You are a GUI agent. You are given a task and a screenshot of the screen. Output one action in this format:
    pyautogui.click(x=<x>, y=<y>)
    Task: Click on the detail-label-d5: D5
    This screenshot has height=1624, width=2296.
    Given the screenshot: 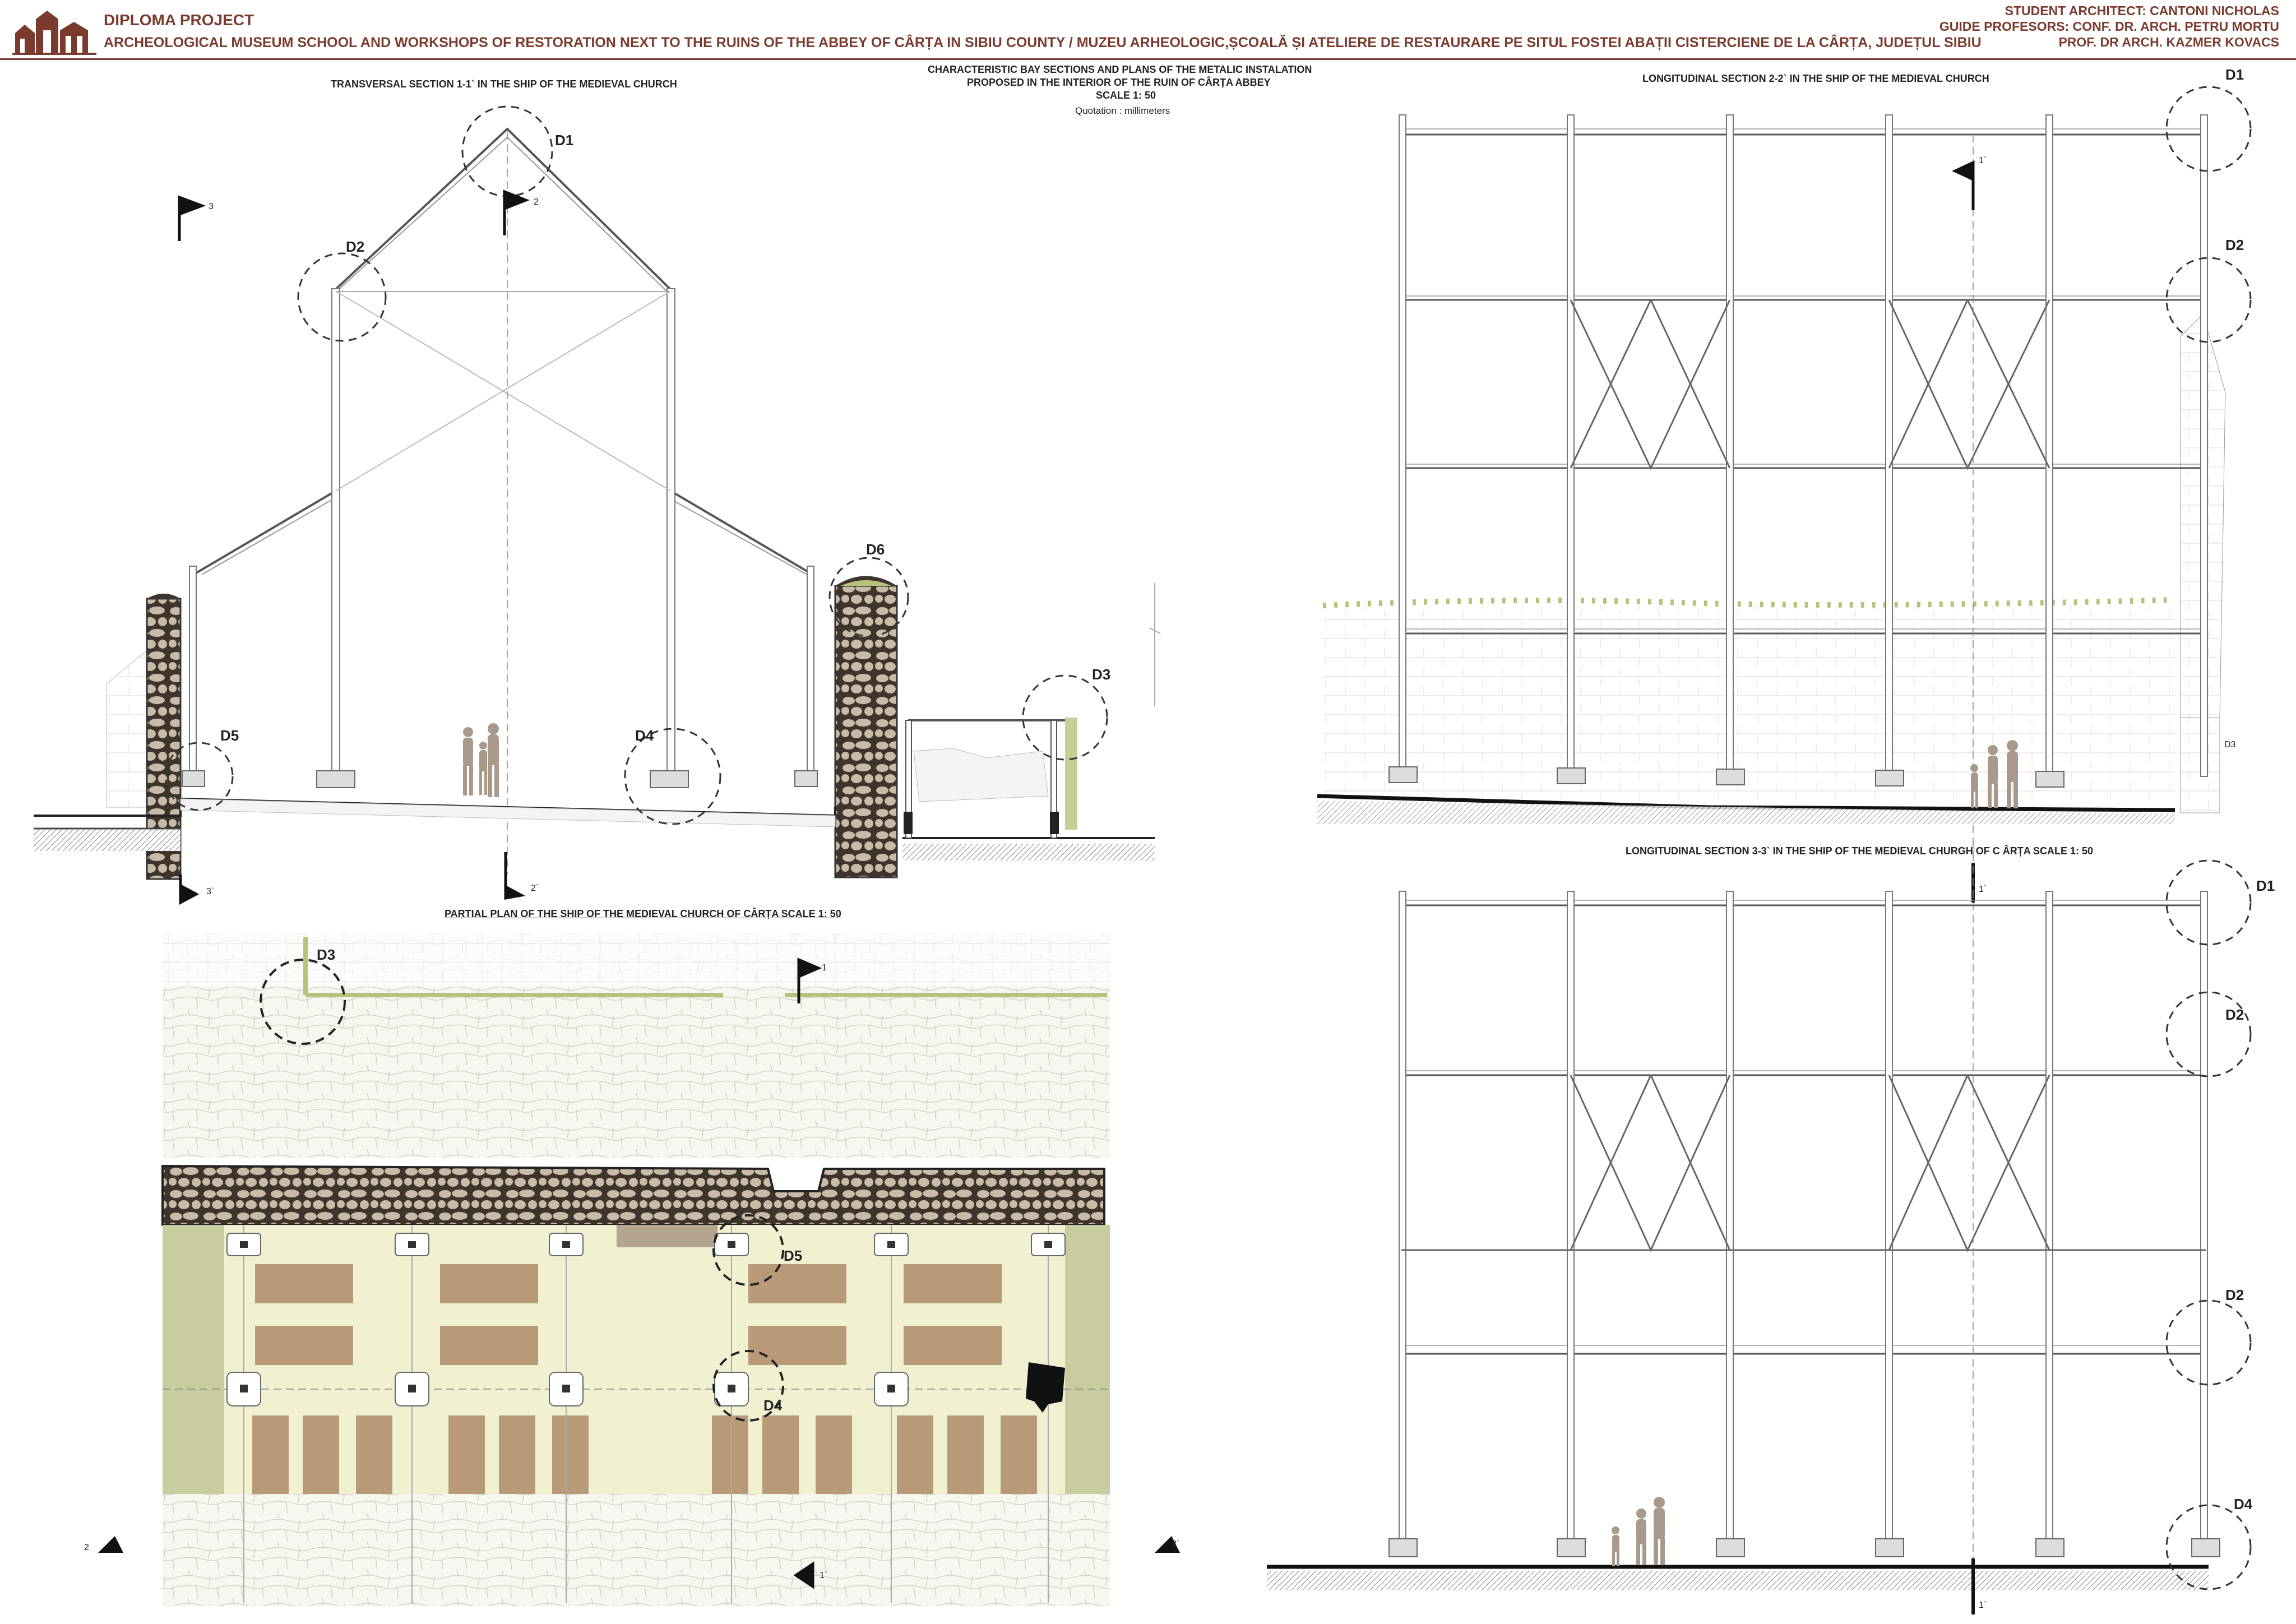 What is the action you would take?
    pyautogui.click(x=229, y=736)
    